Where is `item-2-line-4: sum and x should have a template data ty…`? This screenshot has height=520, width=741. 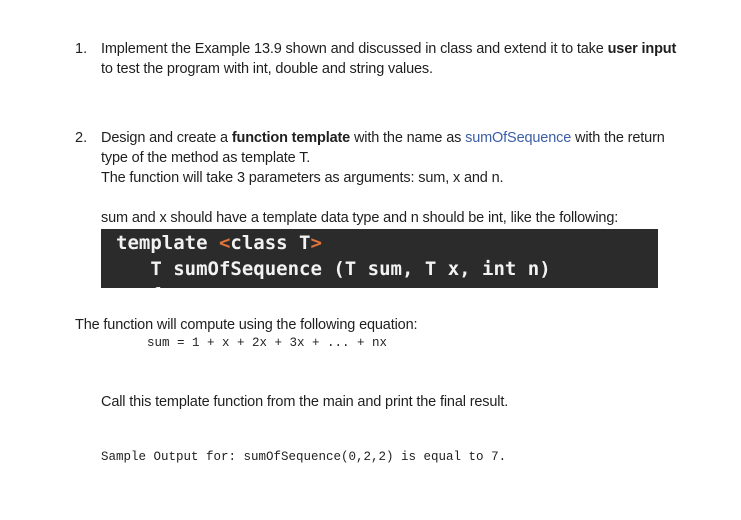
item-2-line-4: sum and x should have a template data ty… is located at coordinates (360, 218).